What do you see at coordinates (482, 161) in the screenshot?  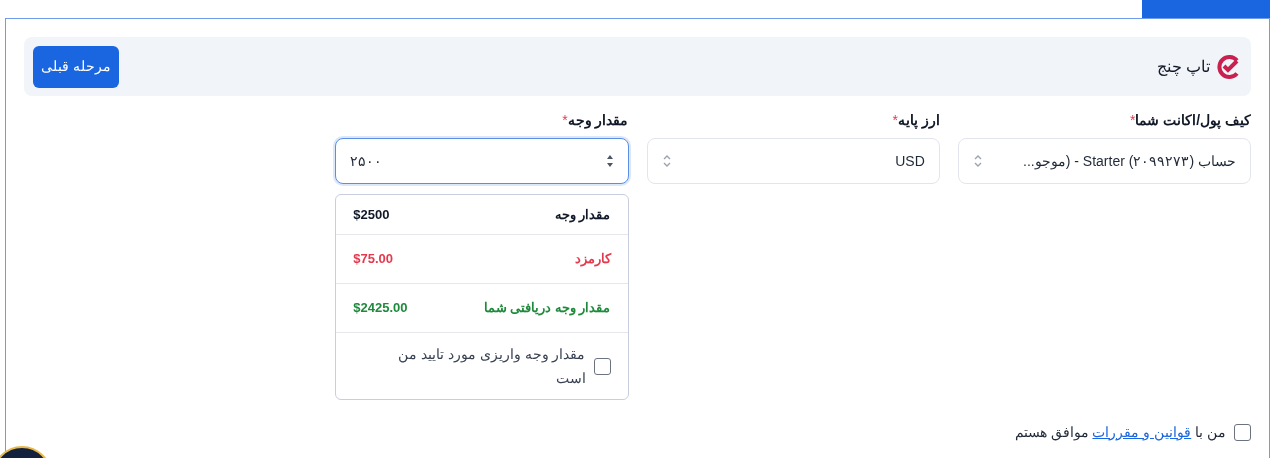 I see `input-field: ۲۵۰۰` at bounding box center [482, 161].